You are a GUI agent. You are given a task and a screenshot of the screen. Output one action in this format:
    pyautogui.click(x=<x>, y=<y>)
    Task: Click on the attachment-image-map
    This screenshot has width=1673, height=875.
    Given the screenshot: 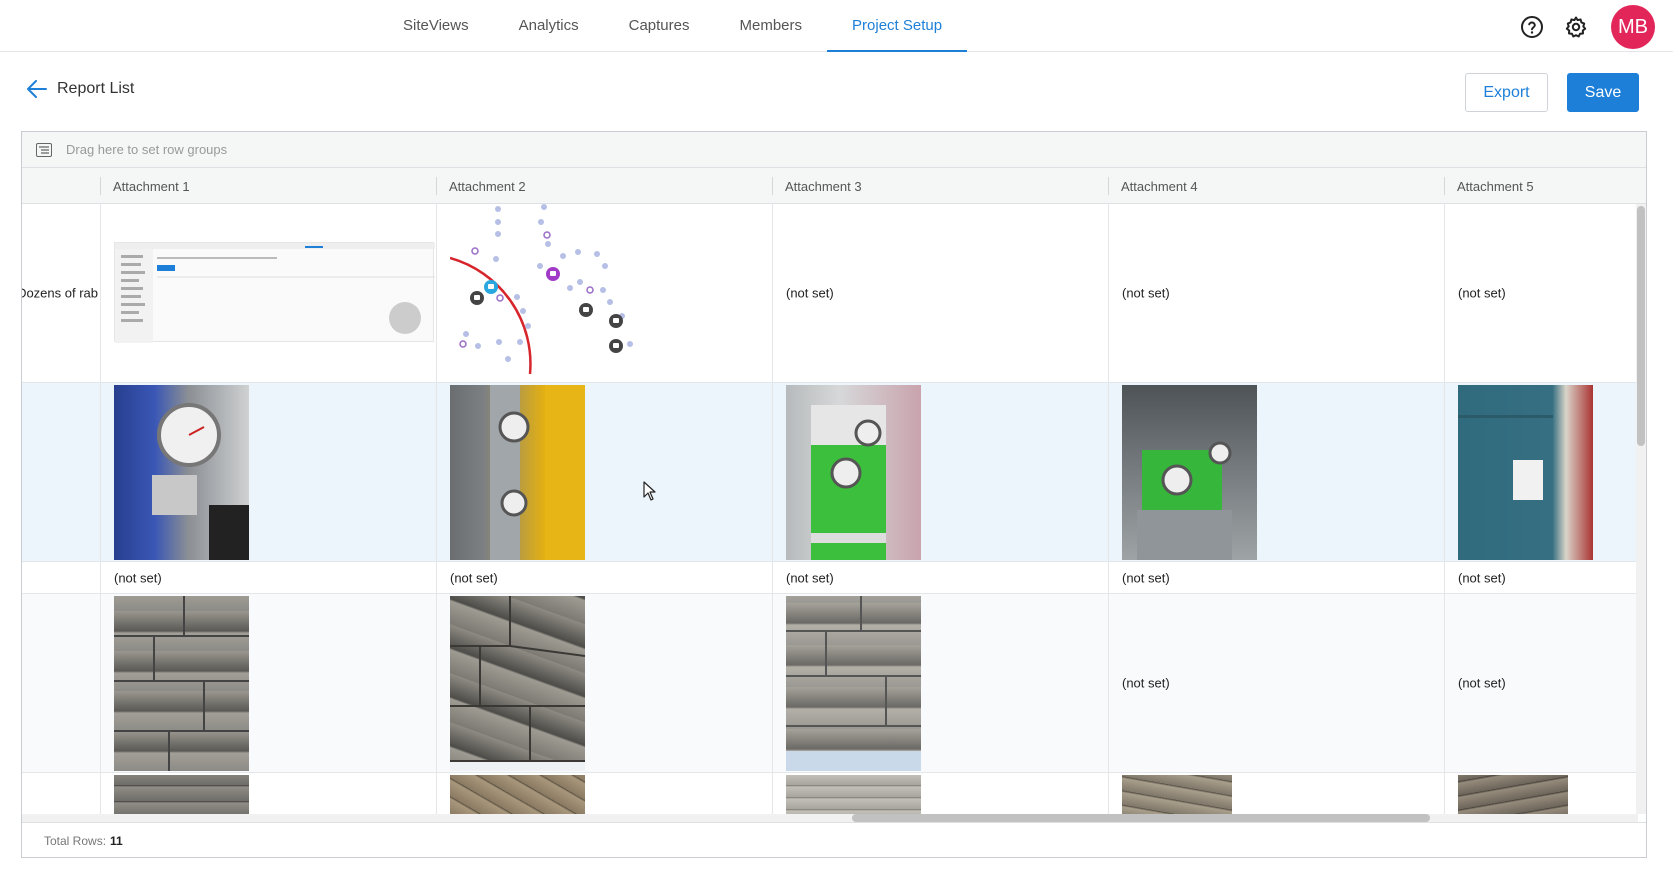 What is the action you would take?
    pyautogui.click(x=549, y=293)
    